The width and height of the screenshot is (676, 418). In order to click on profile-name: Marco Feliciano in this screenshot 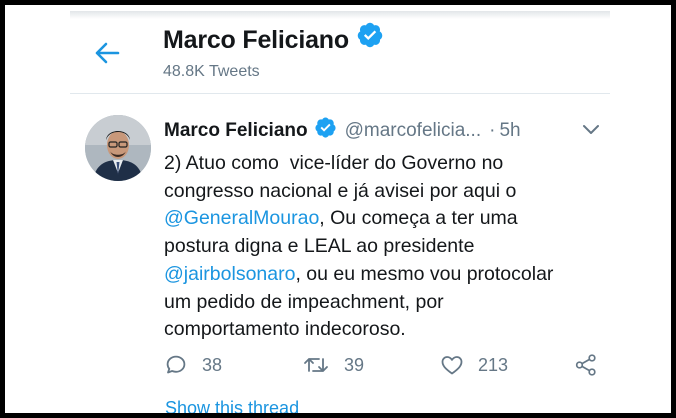, I will do `click(256, 40)`.